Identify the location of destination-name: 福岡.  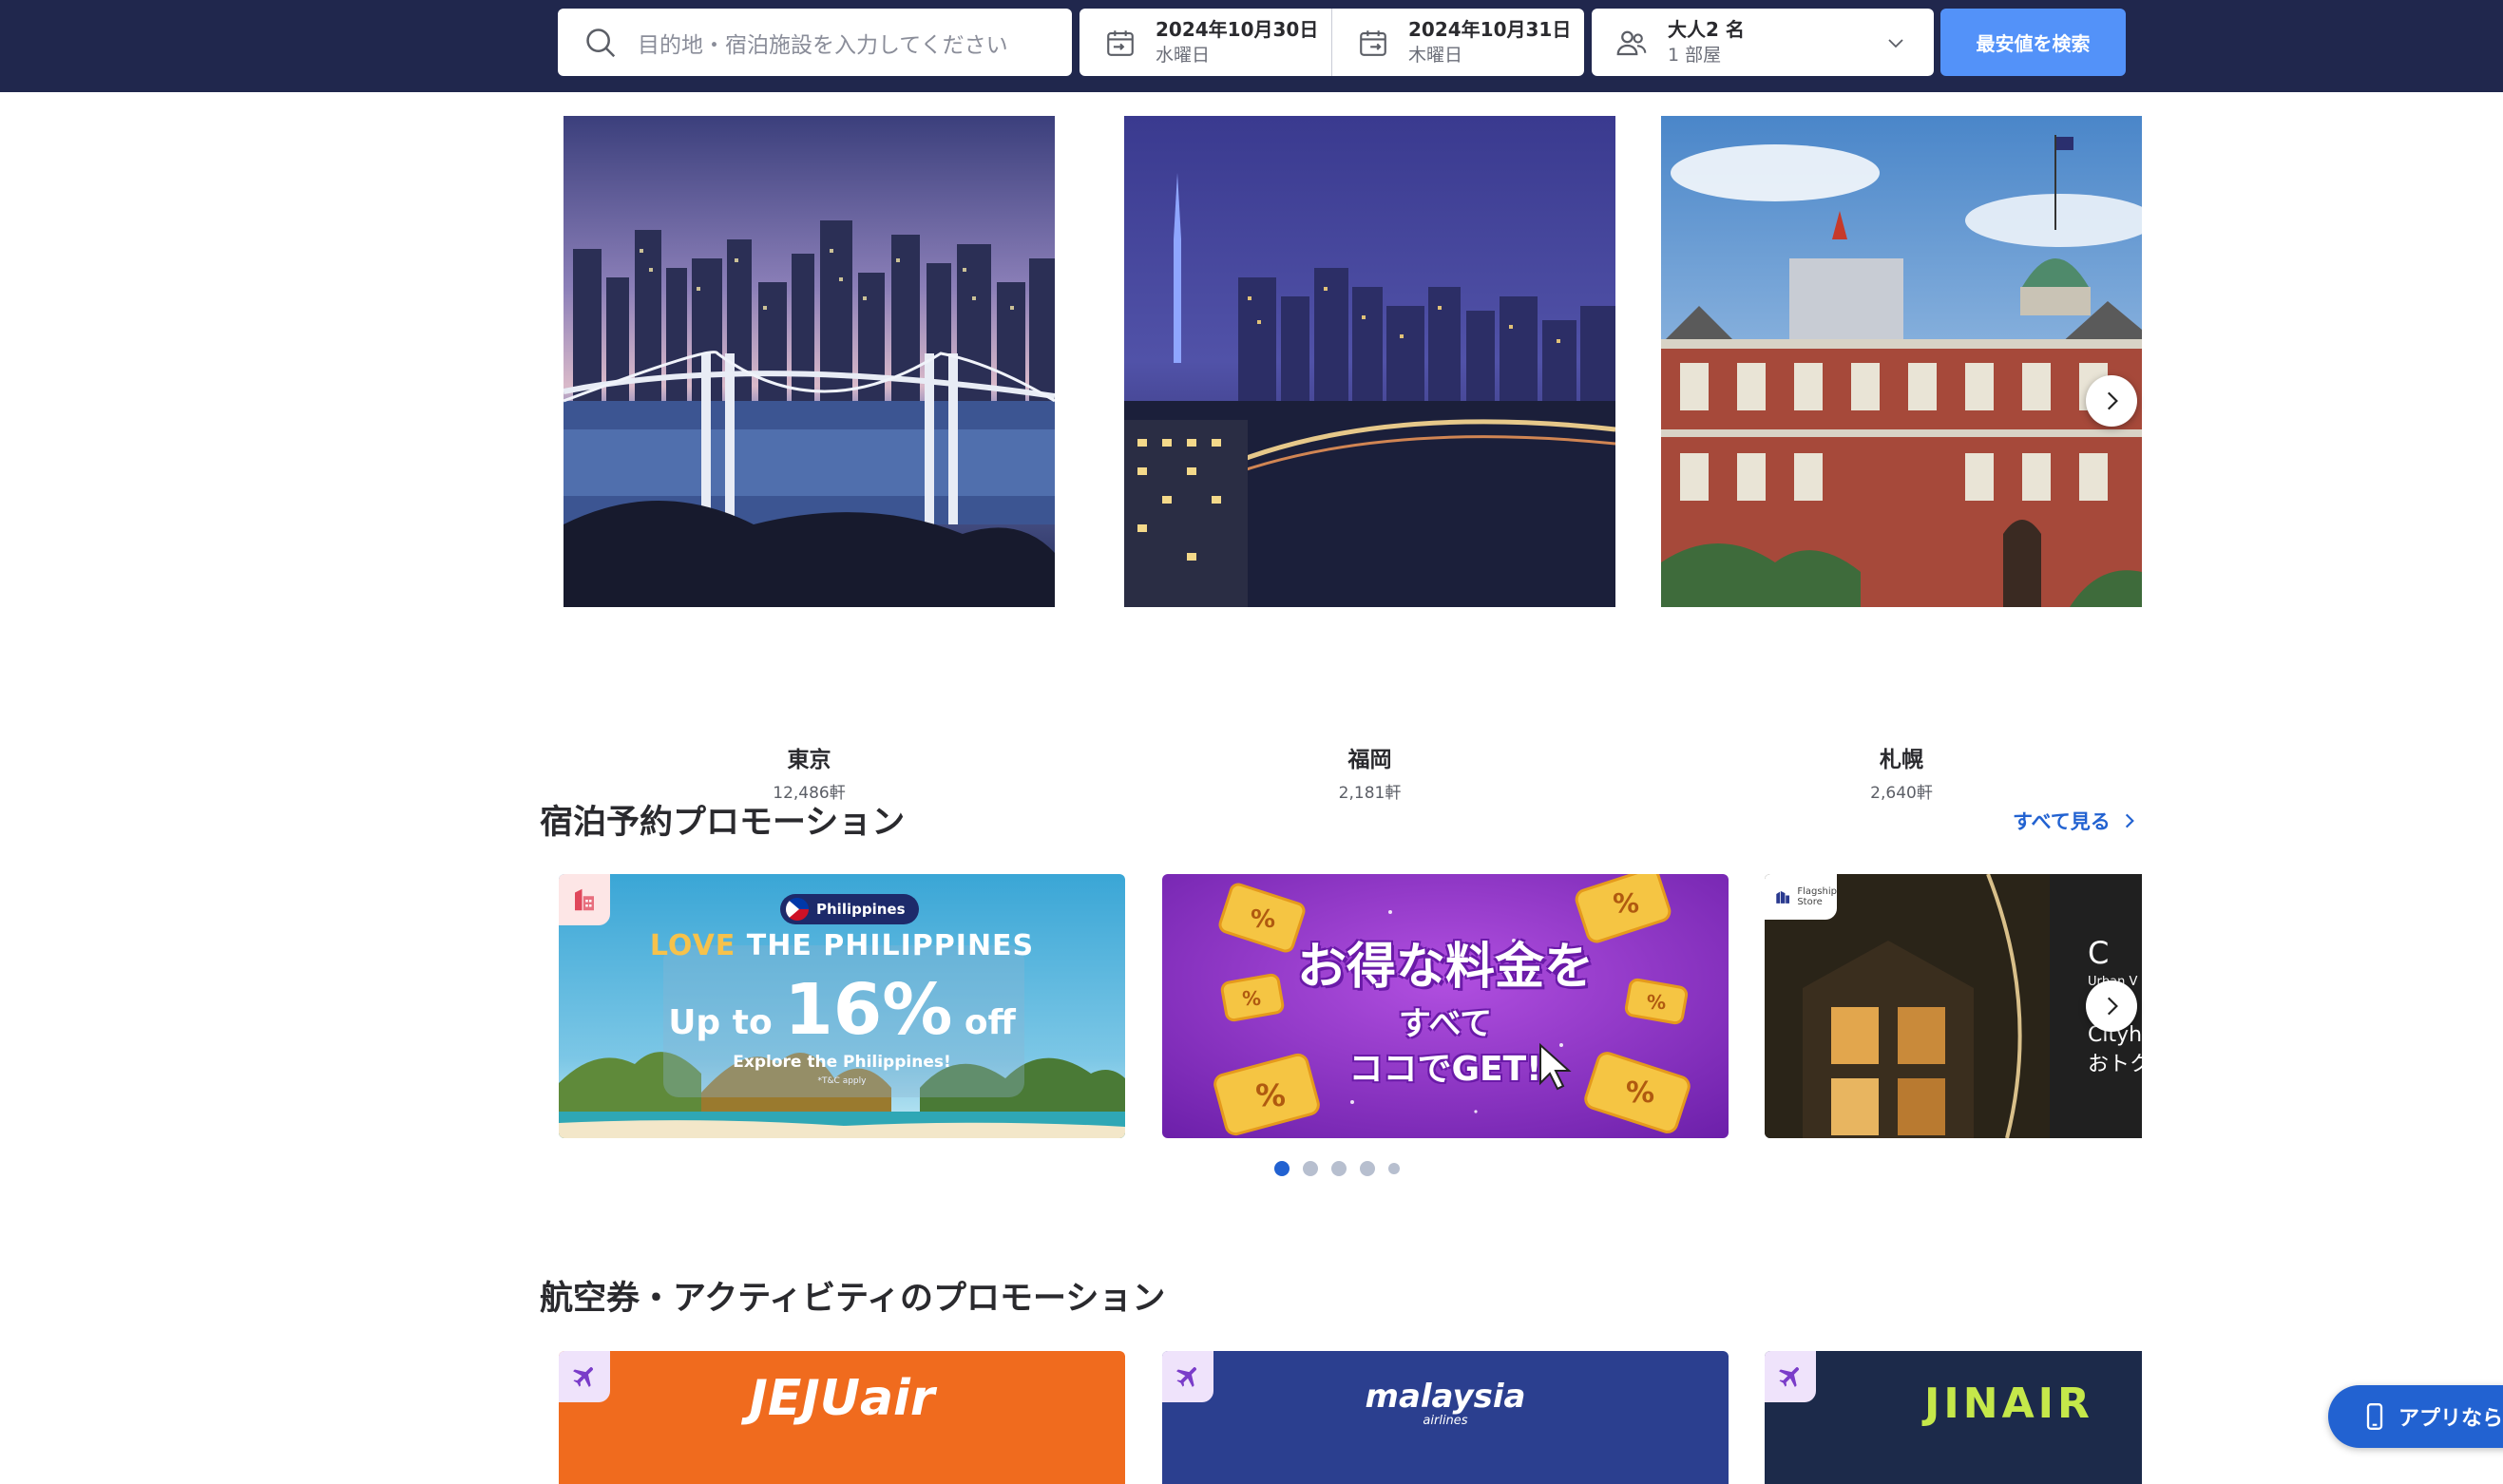
(1369, 760).